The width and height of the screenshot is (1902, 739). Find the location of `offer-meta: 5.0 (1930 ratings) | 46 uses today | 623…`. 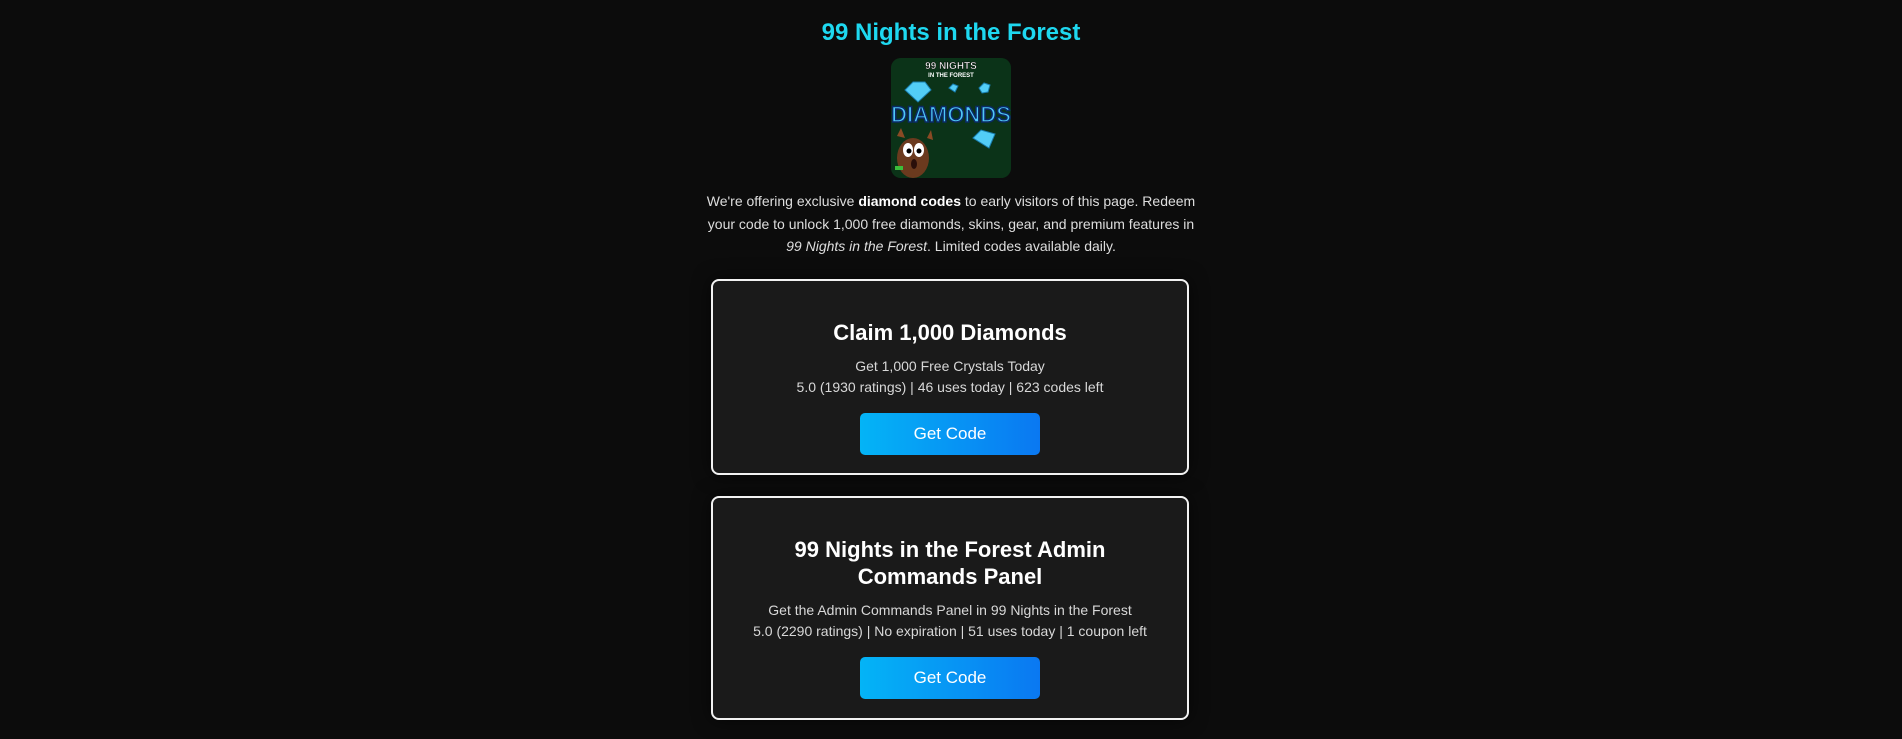

offer-meta: 5.0 (1930 ratings) | 46 uses today | 623… is located at coordinates (950, 387).